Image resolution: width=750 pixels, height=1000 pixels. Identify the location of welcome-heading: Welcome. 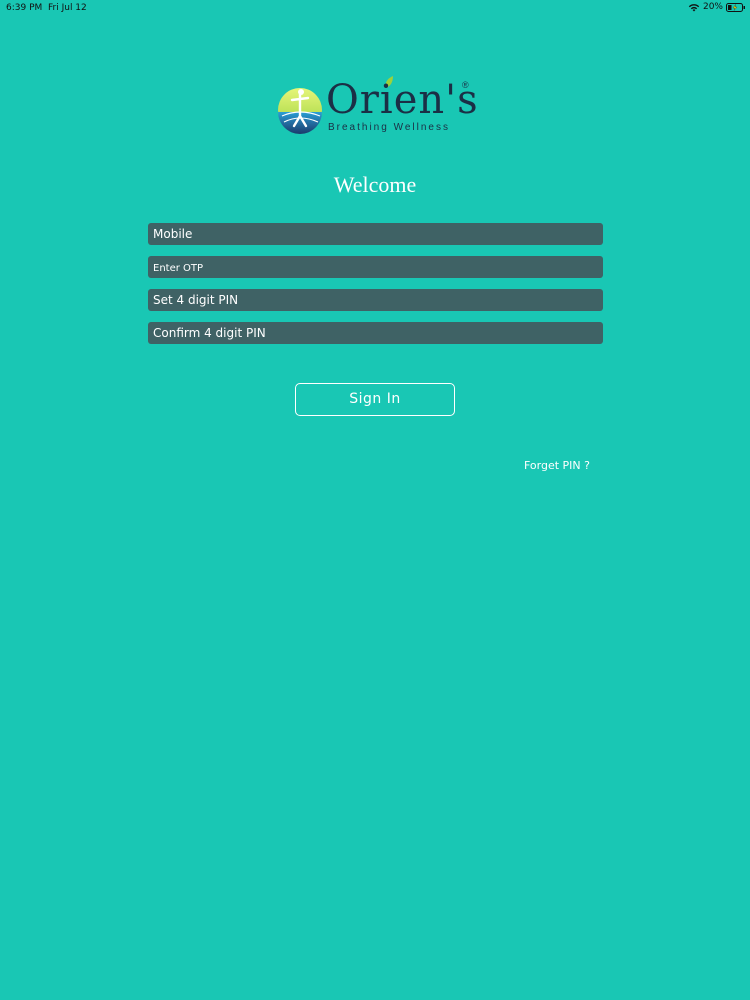
(375, 184).